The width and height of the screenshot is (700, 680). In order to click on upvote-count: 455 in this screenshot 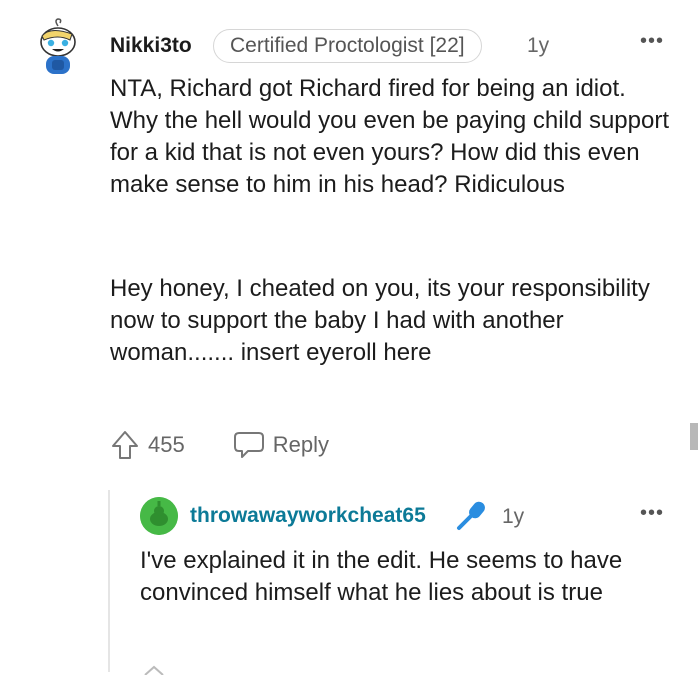, I will do `click(166, 444)`.